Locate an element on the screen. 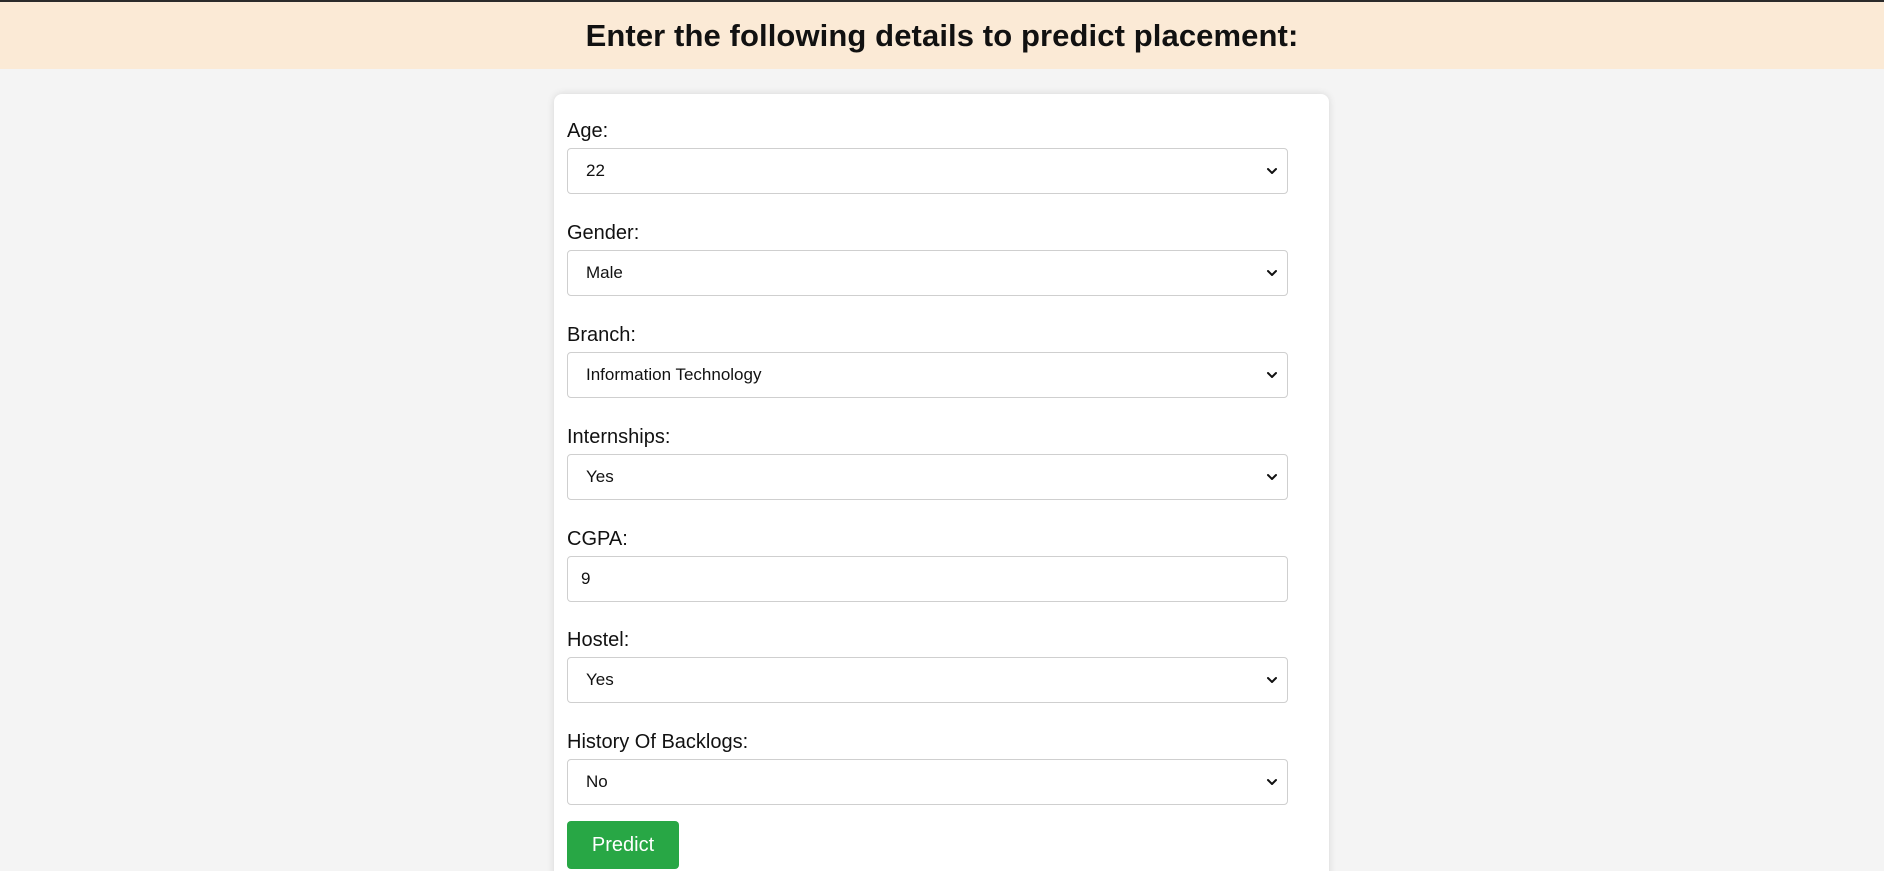  hostel-value: Yes is located at coordinates (600, 679).